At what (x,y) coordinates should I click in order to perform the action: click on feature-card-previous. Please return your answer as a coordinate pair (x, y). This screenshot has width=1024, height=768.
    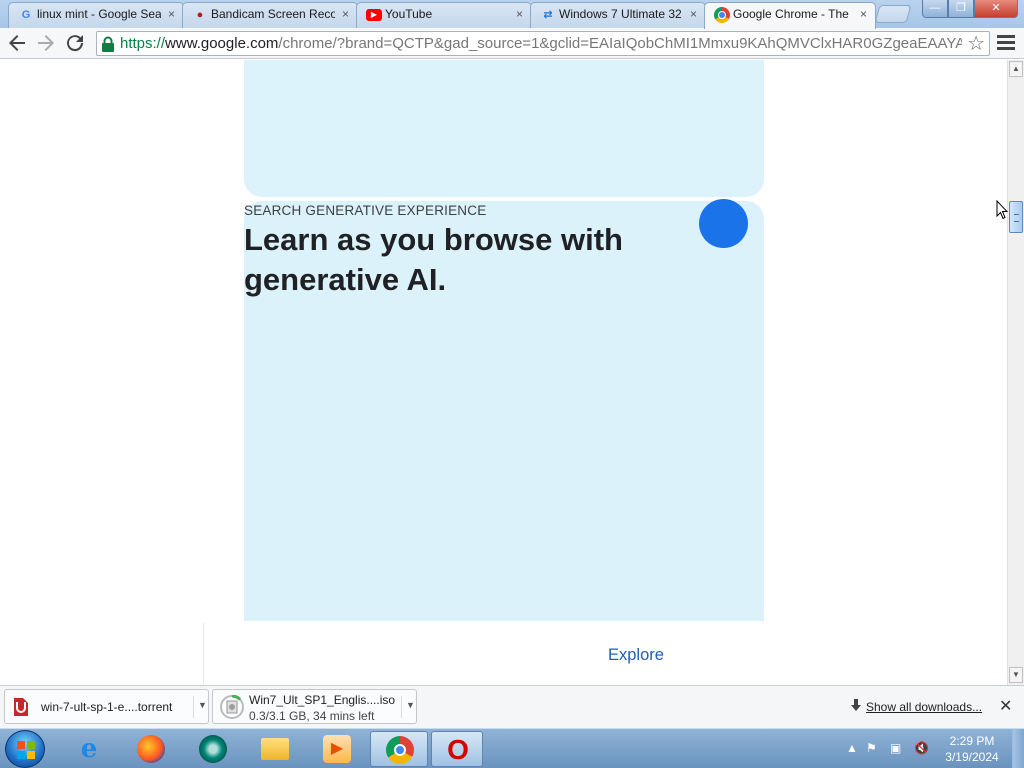
    Looking at the image, I should click on (504, 128).